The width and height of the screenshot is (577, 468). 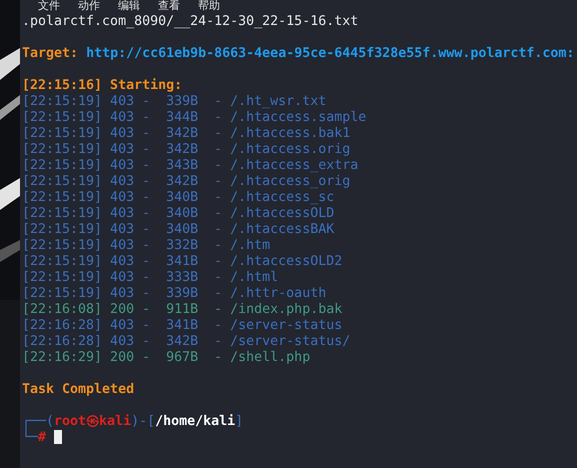 I want to click on log-line: [22:15:19] 403 - 333B - /.html, so click(x=150, y=277).